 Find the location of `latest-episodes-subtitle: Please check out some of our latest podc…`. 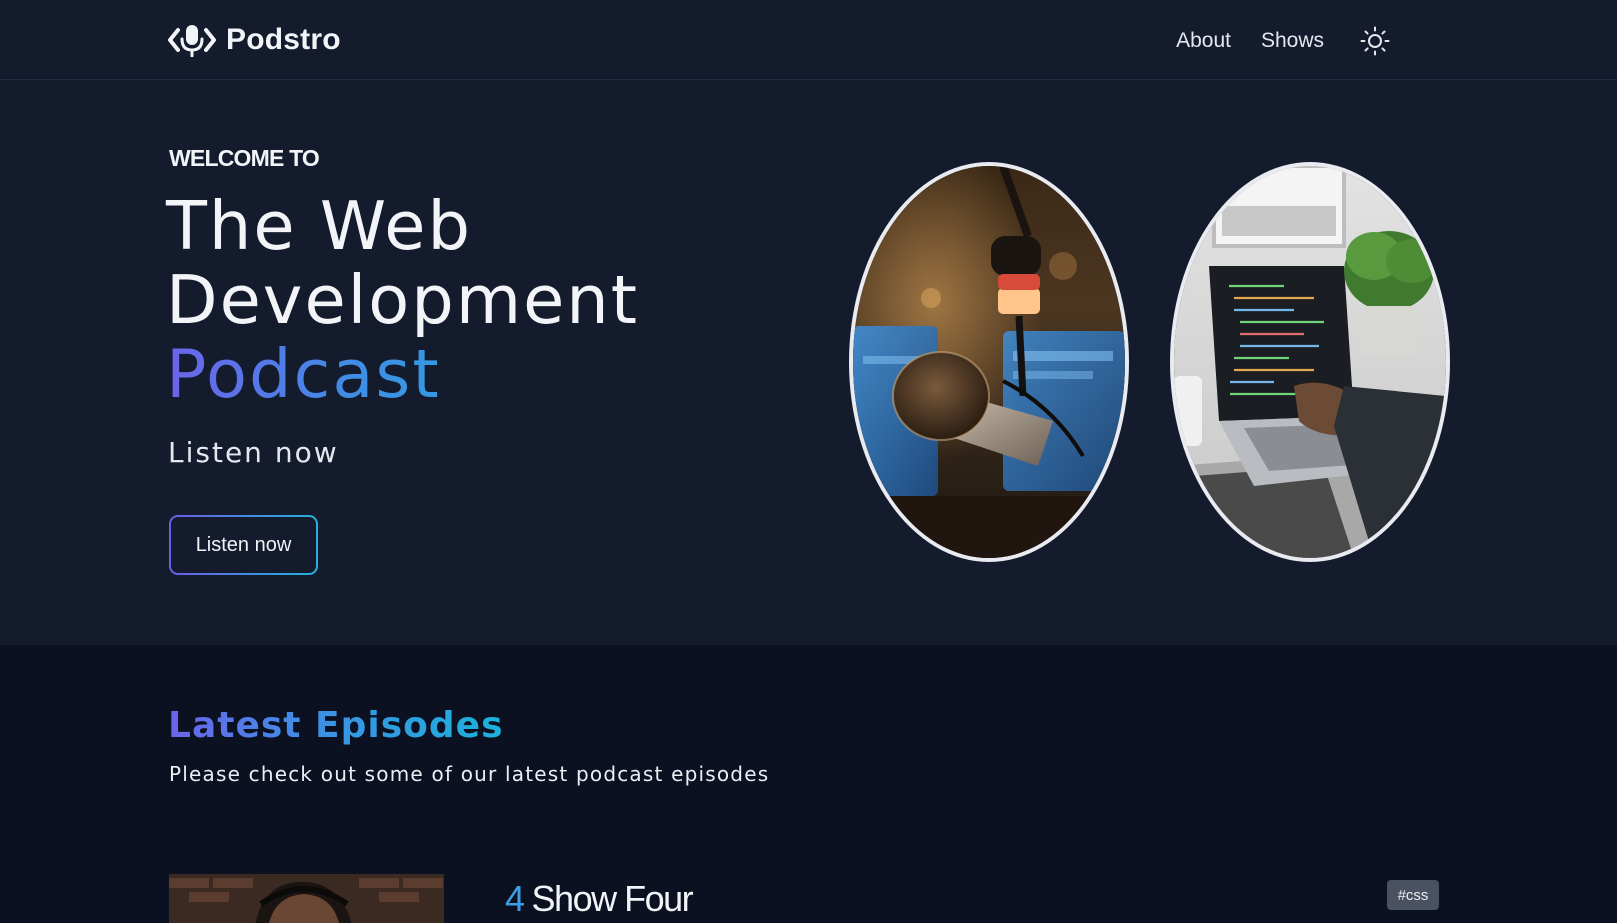

latest-episodes-subtitle: Please check out some of our latest podc… is located at coordinates (469, 774).